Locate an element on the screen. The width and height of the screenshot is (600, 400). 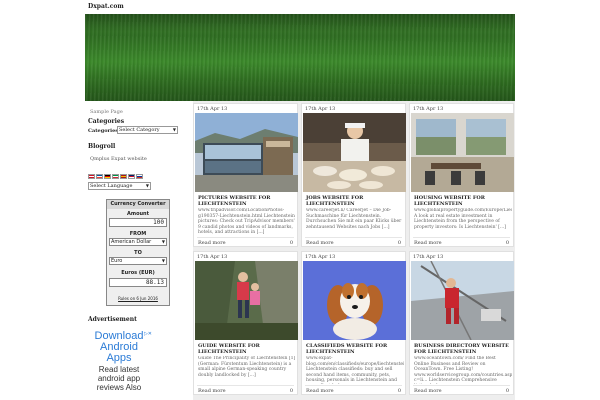
converter-title: Currency Converter is located at coordinates (138, 204).